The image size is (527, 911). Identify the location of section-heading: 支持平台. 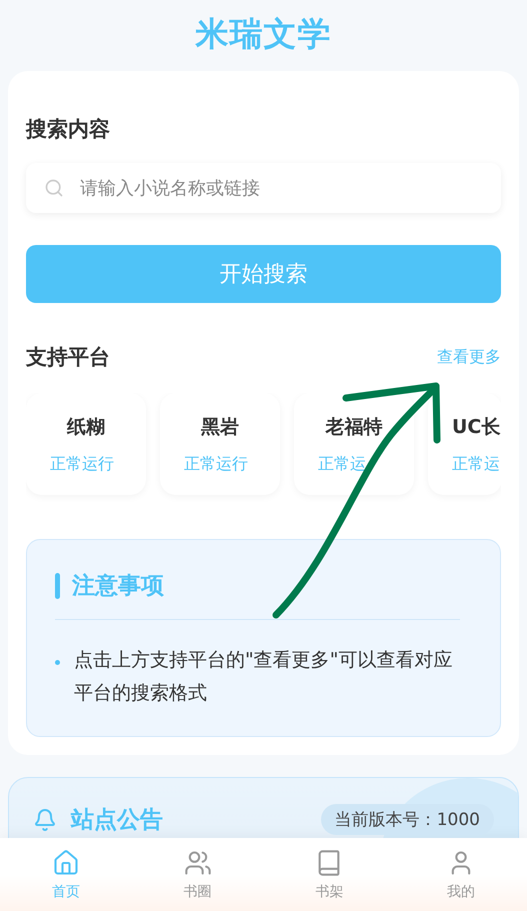
(68, 357).